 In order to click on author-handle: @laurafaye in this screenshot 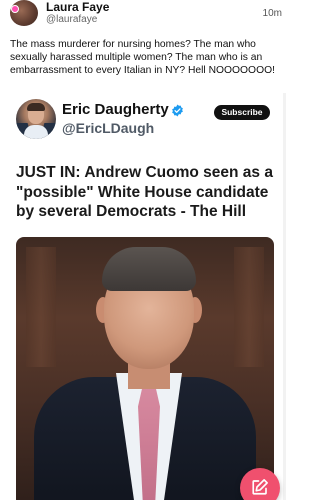, I will do `click(71, 19)`.